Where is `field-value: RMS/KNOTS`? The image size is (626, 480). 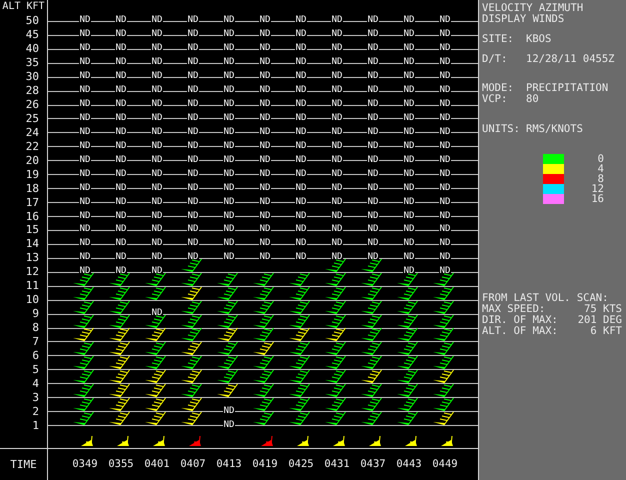
field-value: RMS/KNOTS is located at coordinates (554, 129).